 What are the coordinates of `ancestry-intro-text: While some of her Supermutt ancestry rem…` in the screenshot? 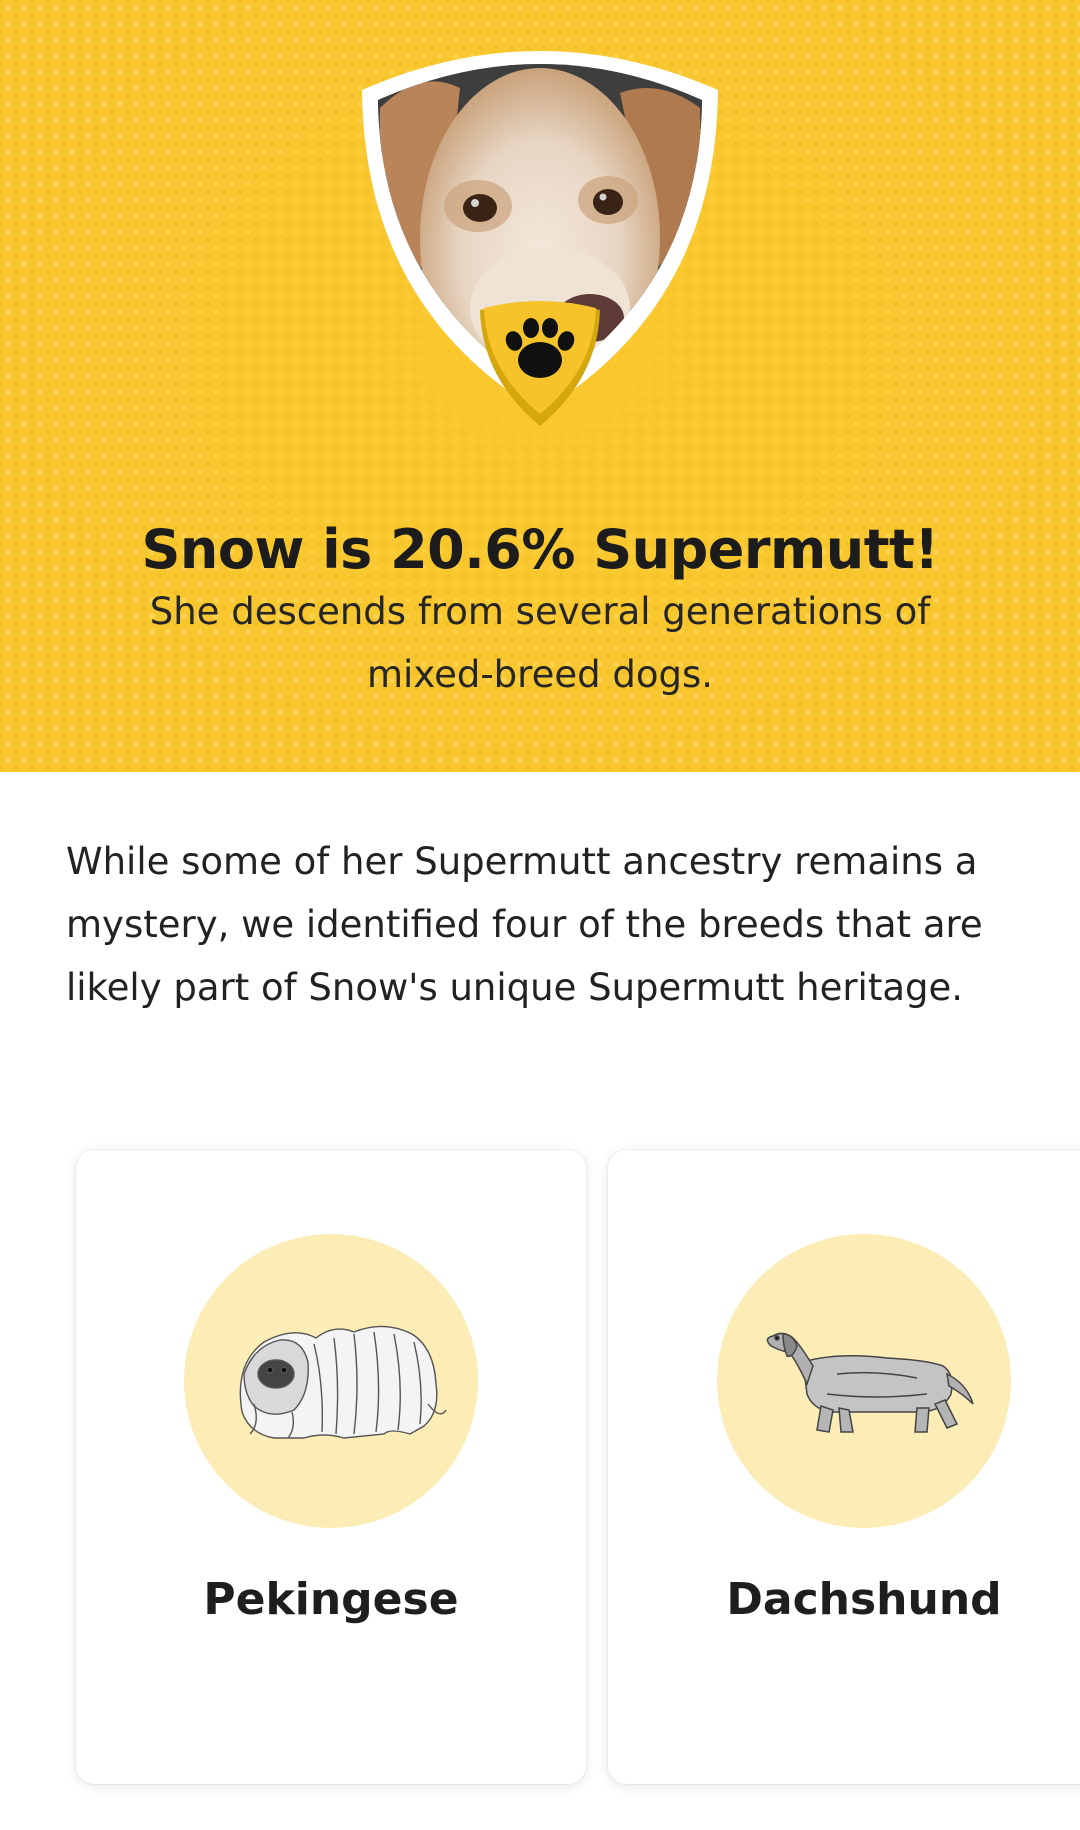 It's located at (524, 924).